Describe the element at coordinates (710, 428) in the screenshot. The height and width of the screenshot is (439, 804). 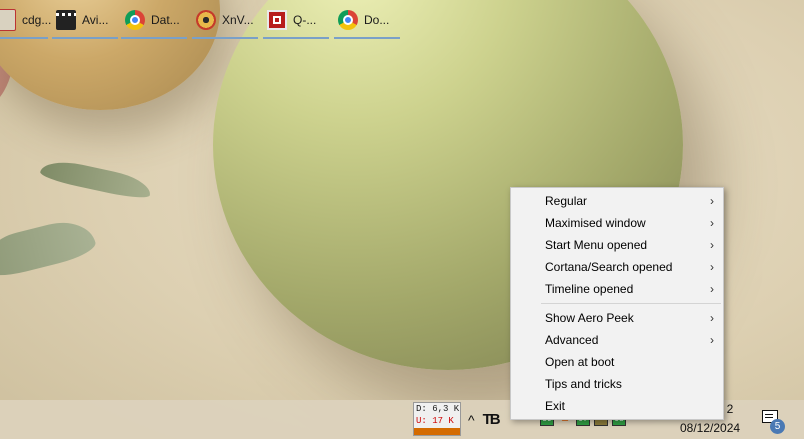
I see `clock-date: 08/12/2024` at that location.